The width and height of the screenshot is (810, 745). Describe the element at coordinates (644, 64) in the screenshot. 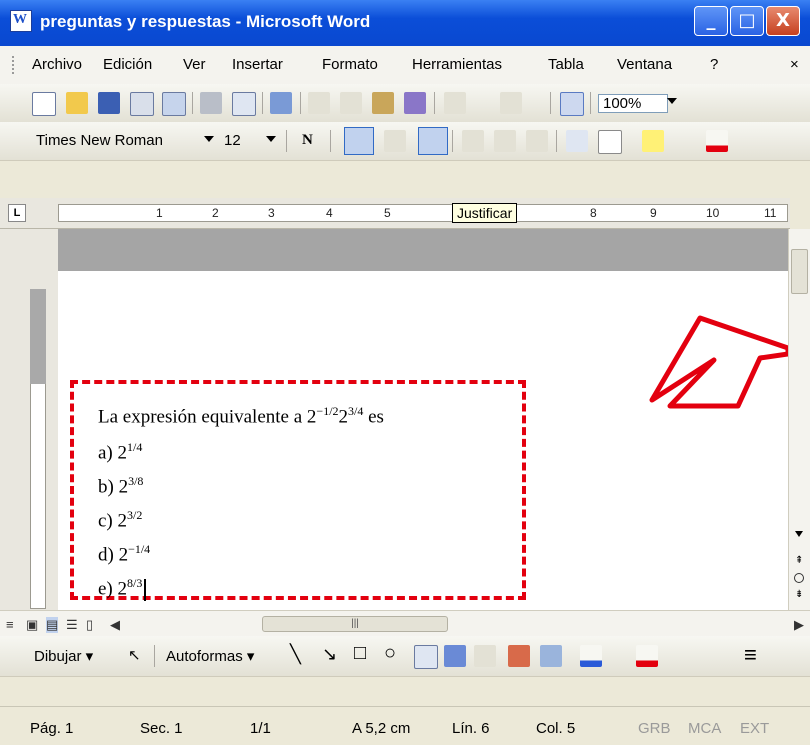

I see `menu-ventana: Ventana` at that location.